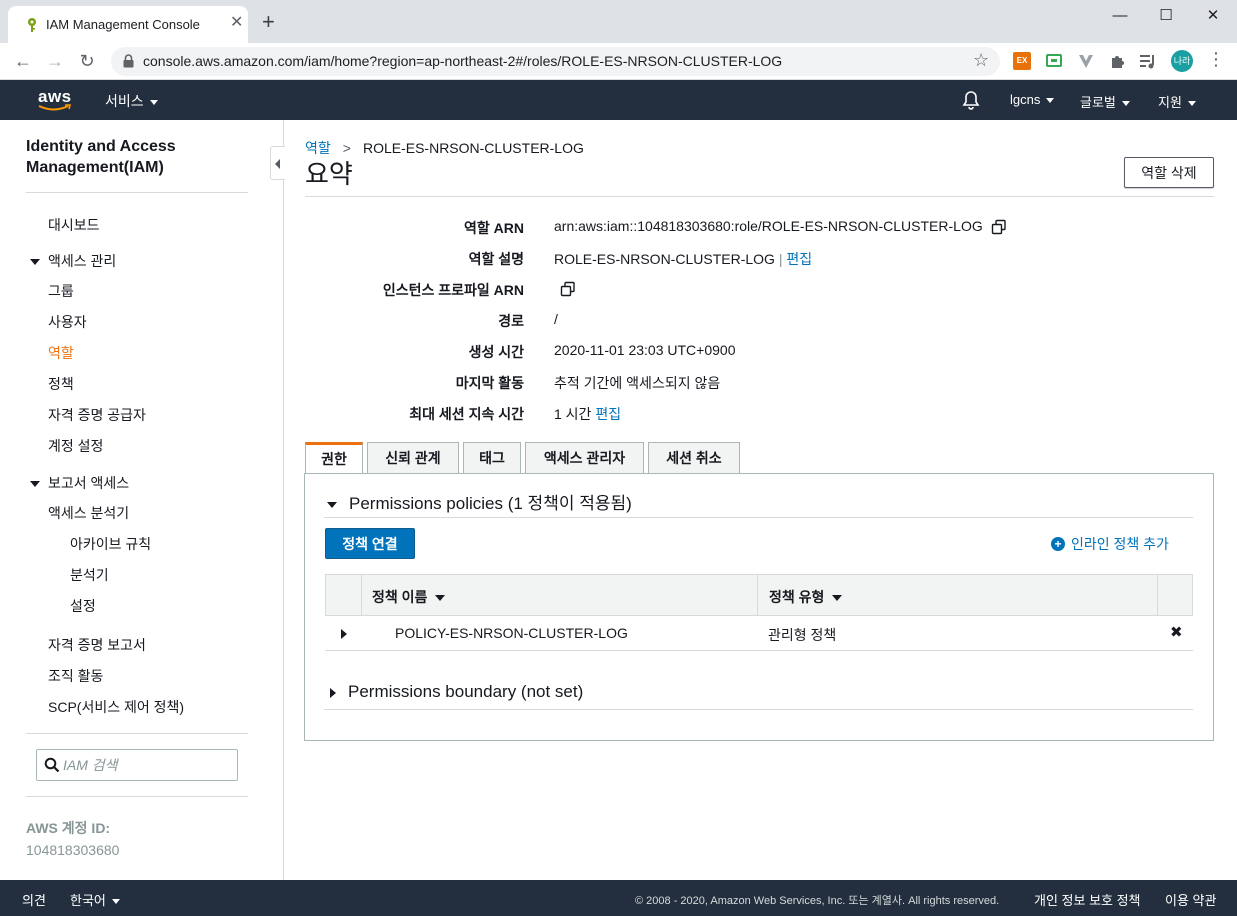  Describe the element at coordinates (1120, 16) in the screenshot. I see `minimize-icon: —` at that location.